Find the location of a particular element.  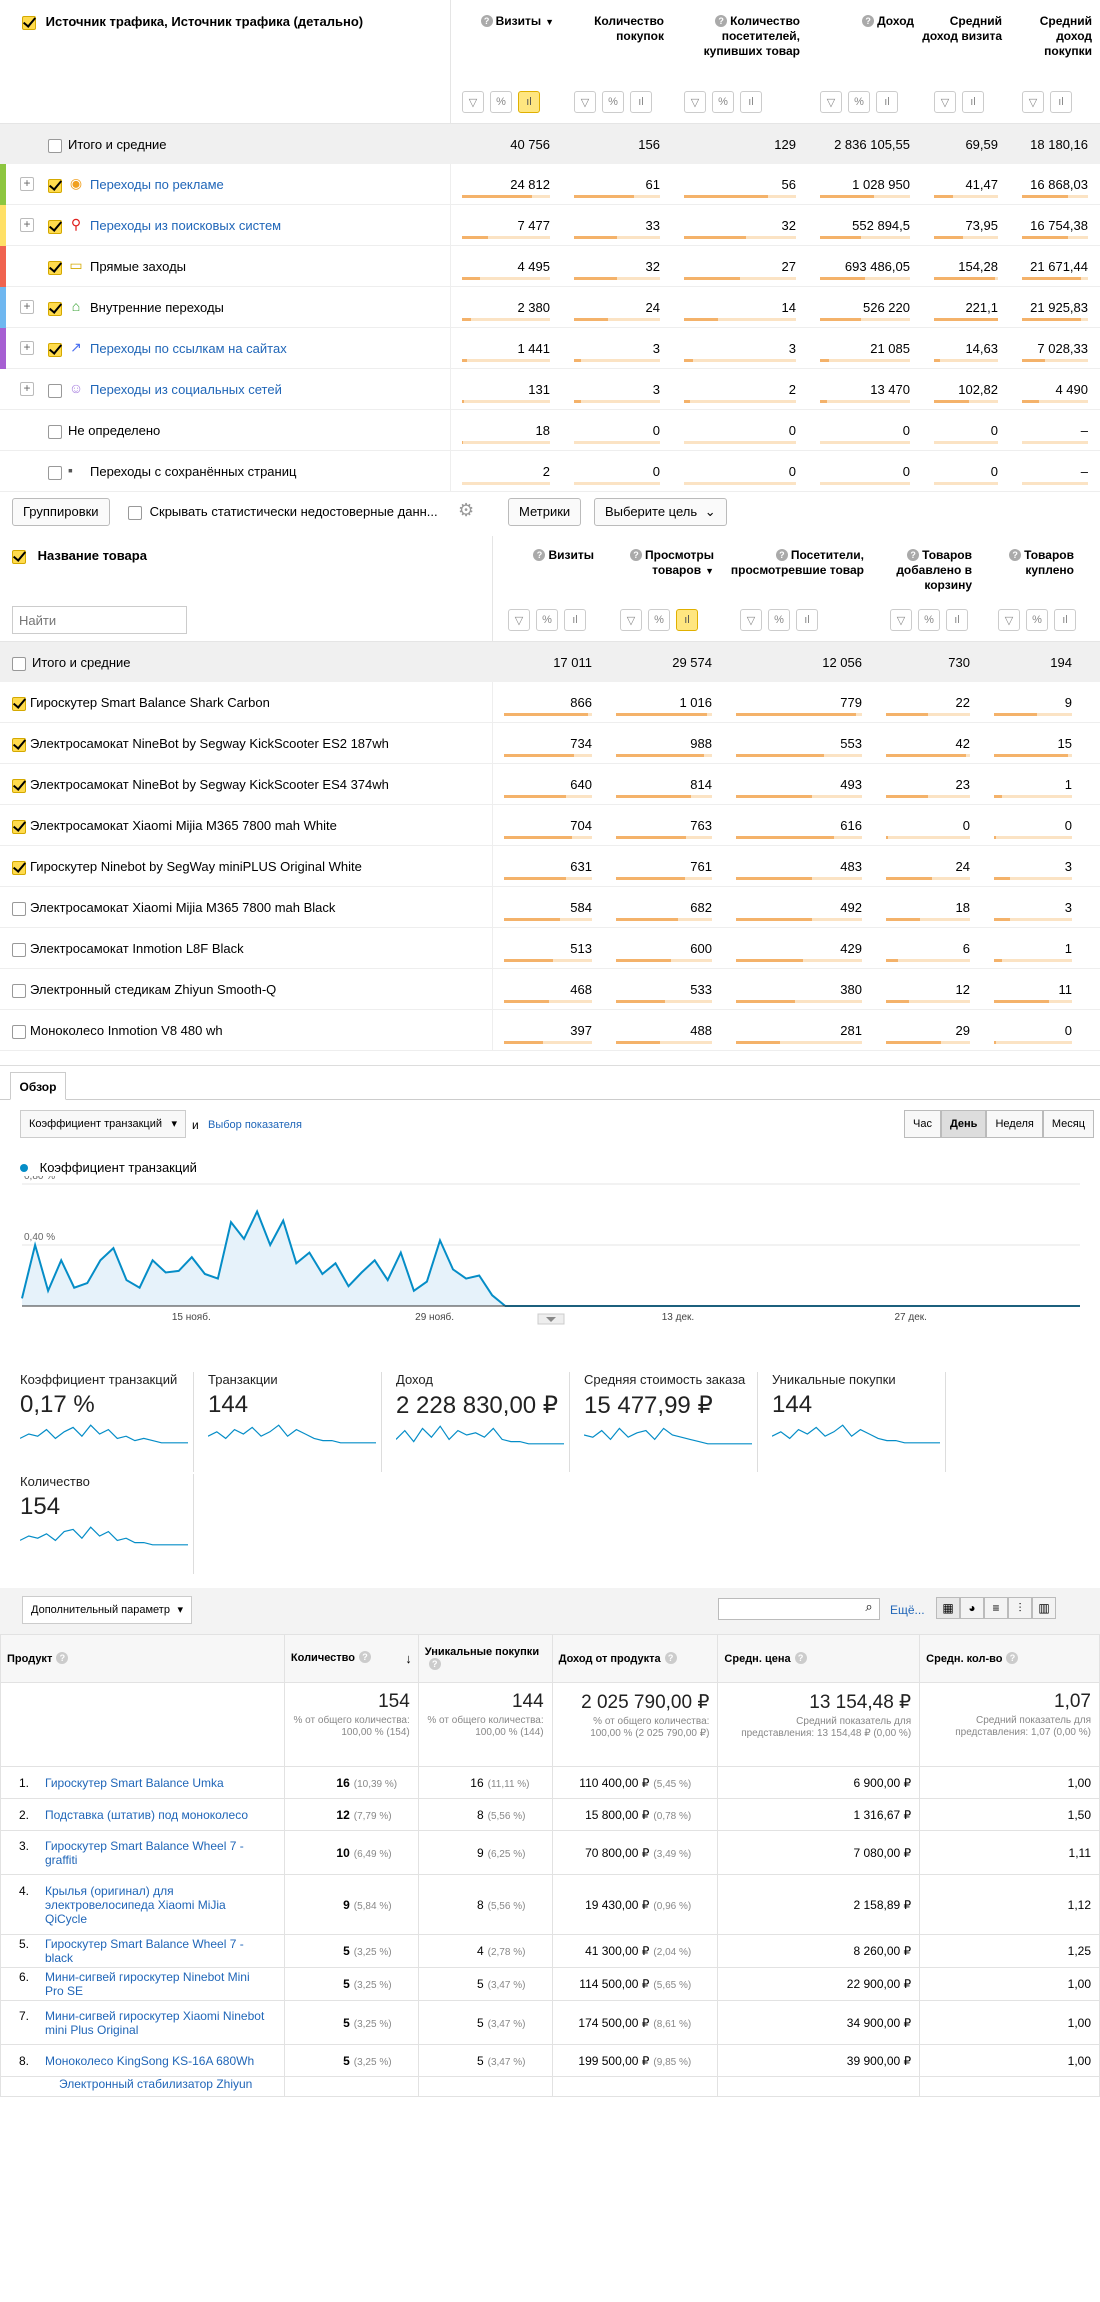

pivot-view-icon: ▥ is located at coordinates (1044, 1608).